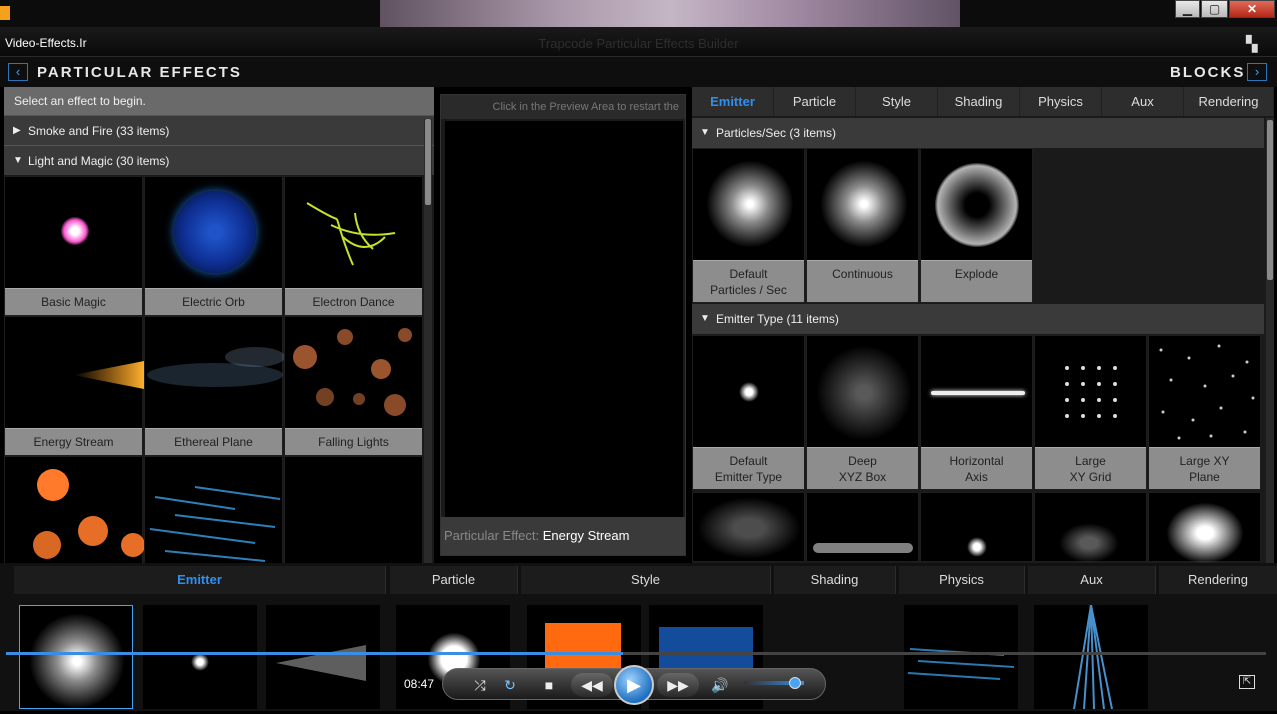 The height and width of the screenshot is (714, 1277). Describe the element at coordinates (586, 535) in the screenshot. I see `effect-name-value: Energy Stream` at that location.